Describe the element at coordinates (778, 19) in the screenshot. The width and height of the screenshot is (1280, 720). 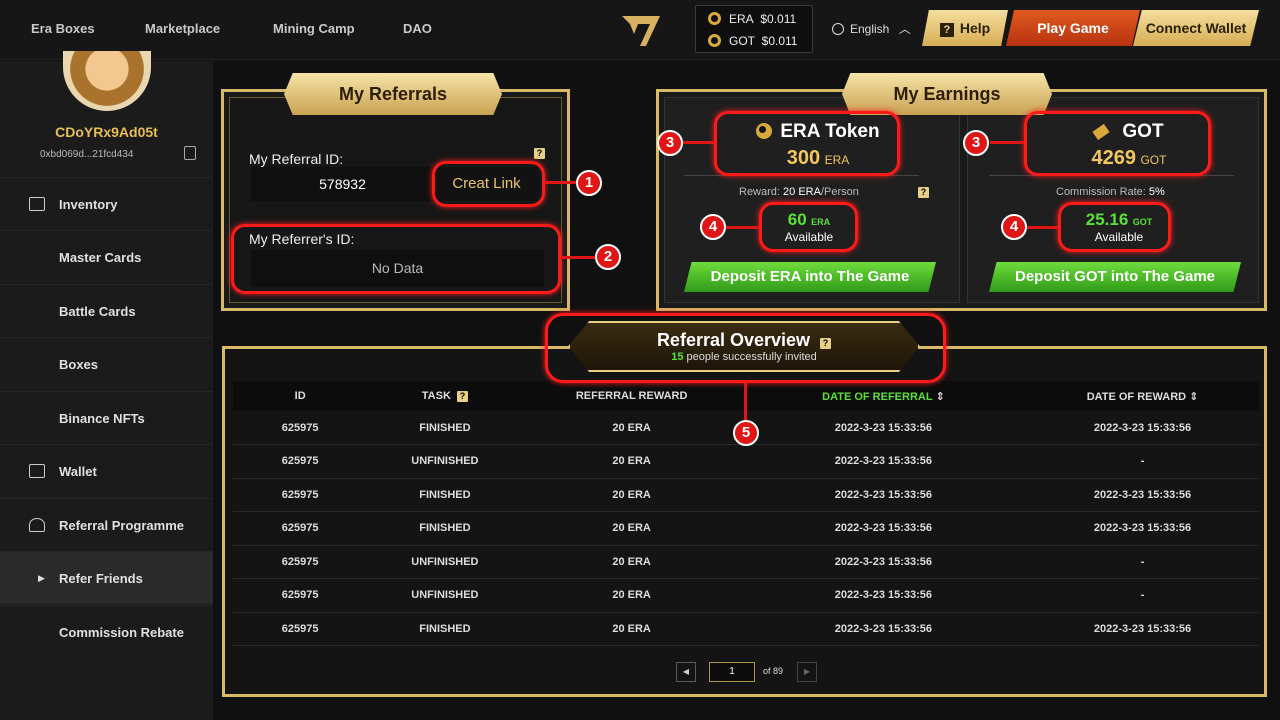
I see `era-price-value: $0.011` at that location.